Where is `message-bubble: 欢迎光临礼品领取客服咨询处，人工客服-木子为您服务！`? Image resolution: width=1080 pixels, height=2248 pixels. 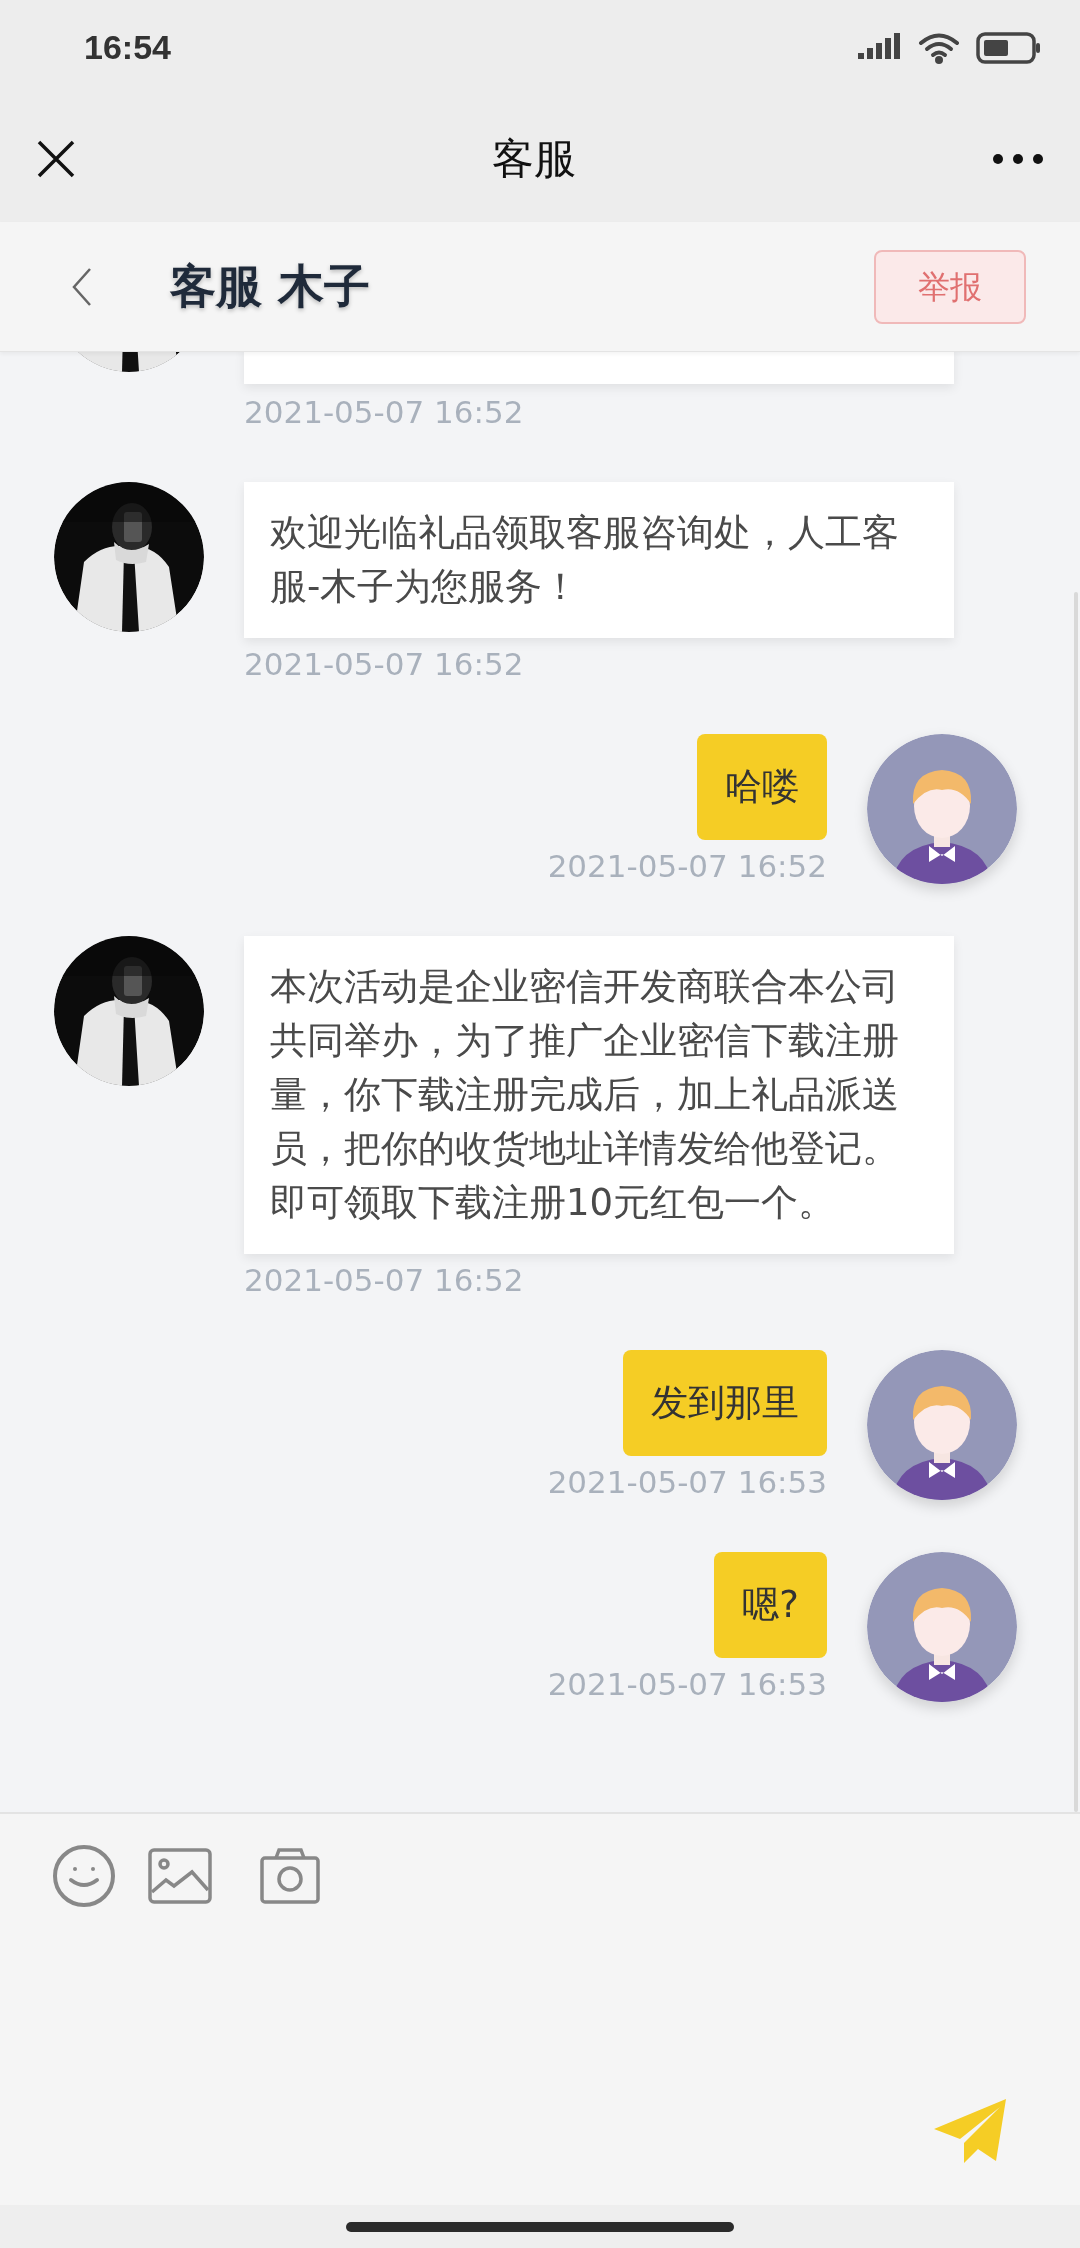 message-bubble: 欢迎光临礼品领取客服咨询处，人工客服-木子为您服务！ is located at coordinates (599, 560).